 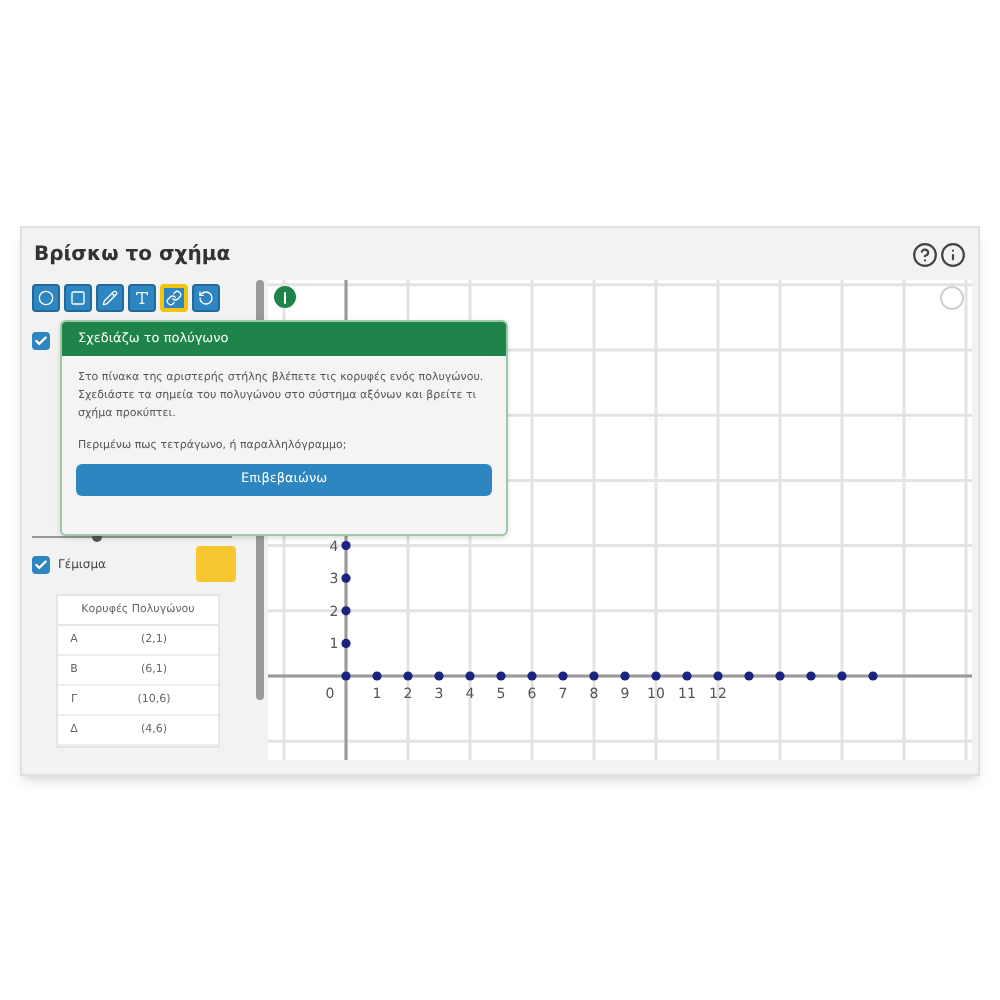 I want to click on app-title: Βρίσκω το σχήμα, so click(x=132, y=255).